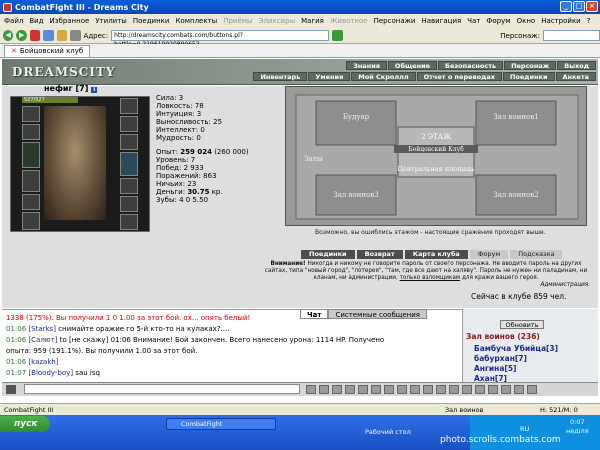 This screenshot has width=600, height=450. What do you see at coordinates (42, 340) in the screenshot?
I see `chat-nick: [Салют]` at bounding box center [42, 340].